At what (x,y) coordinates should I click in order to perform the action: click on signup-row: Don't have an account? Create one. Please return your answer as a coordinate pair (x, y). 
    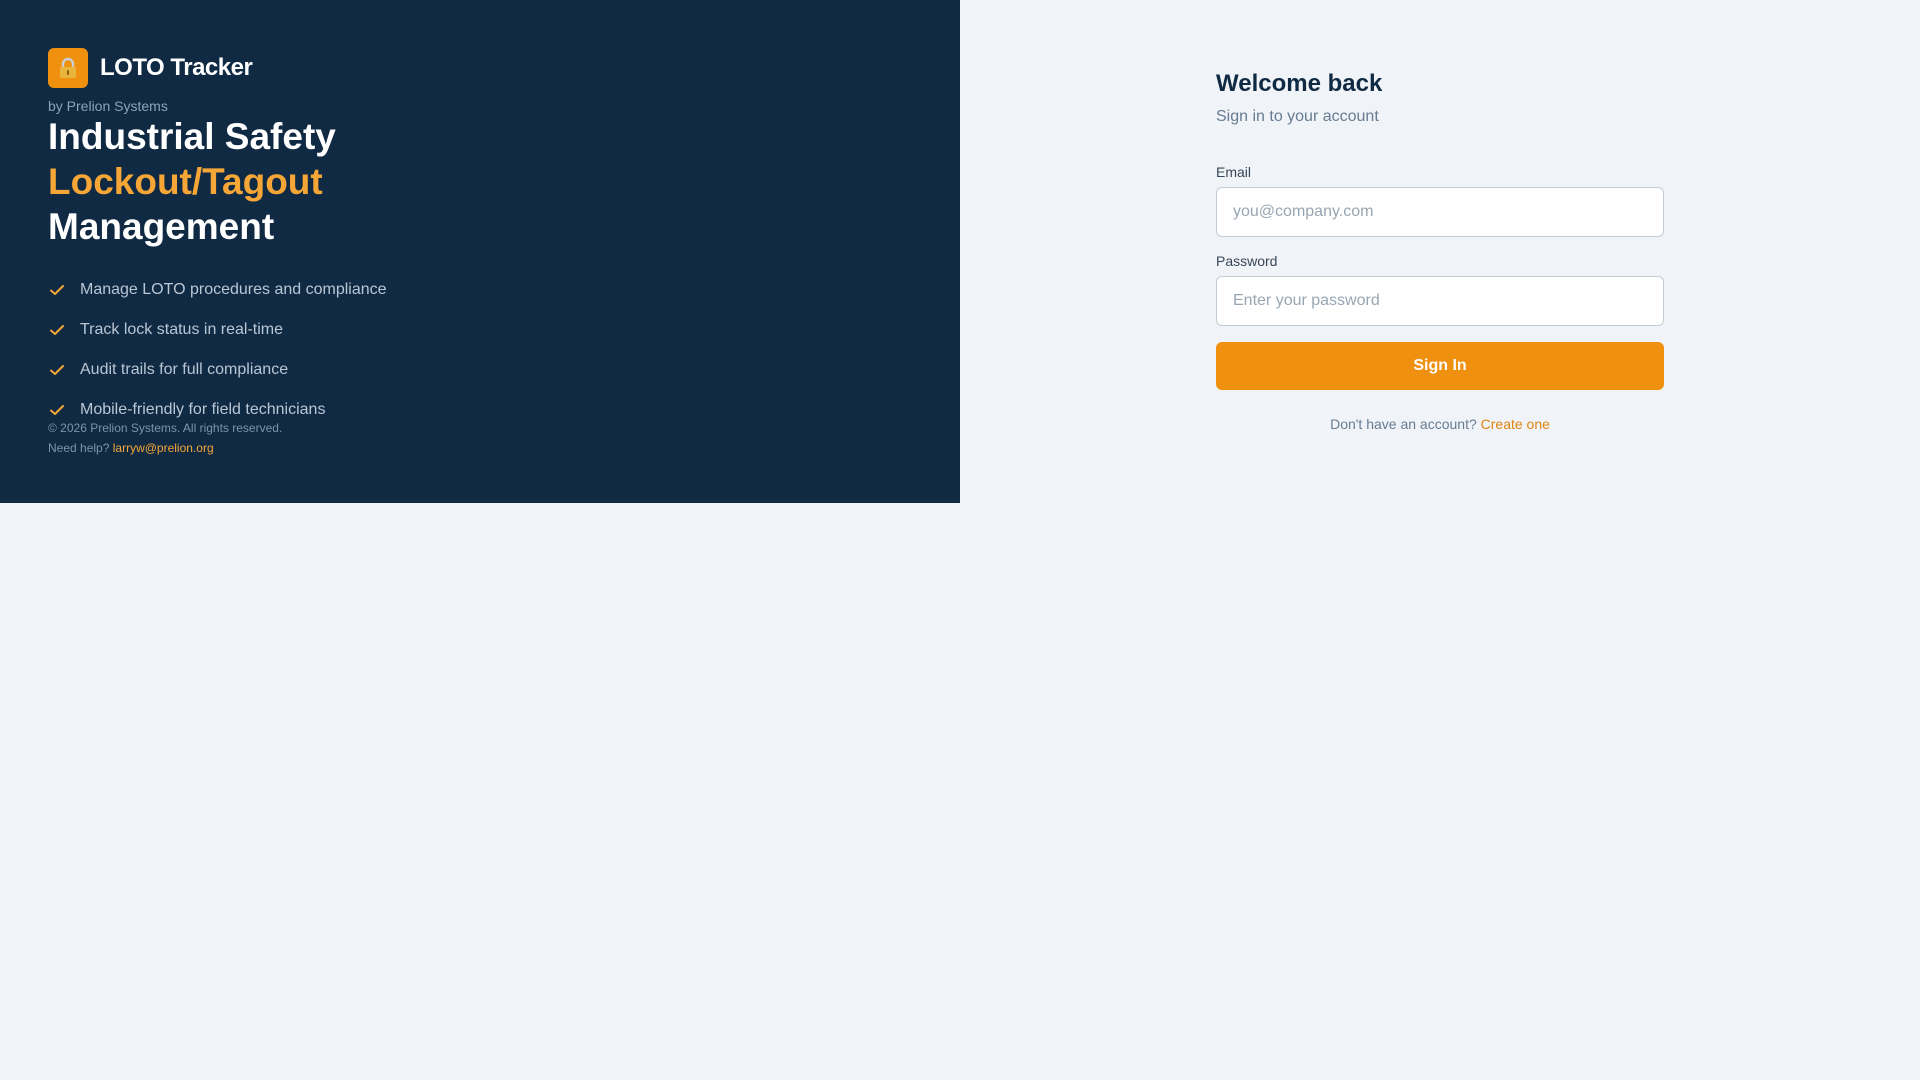
    Looking at the image, I should click on (1440, 424).